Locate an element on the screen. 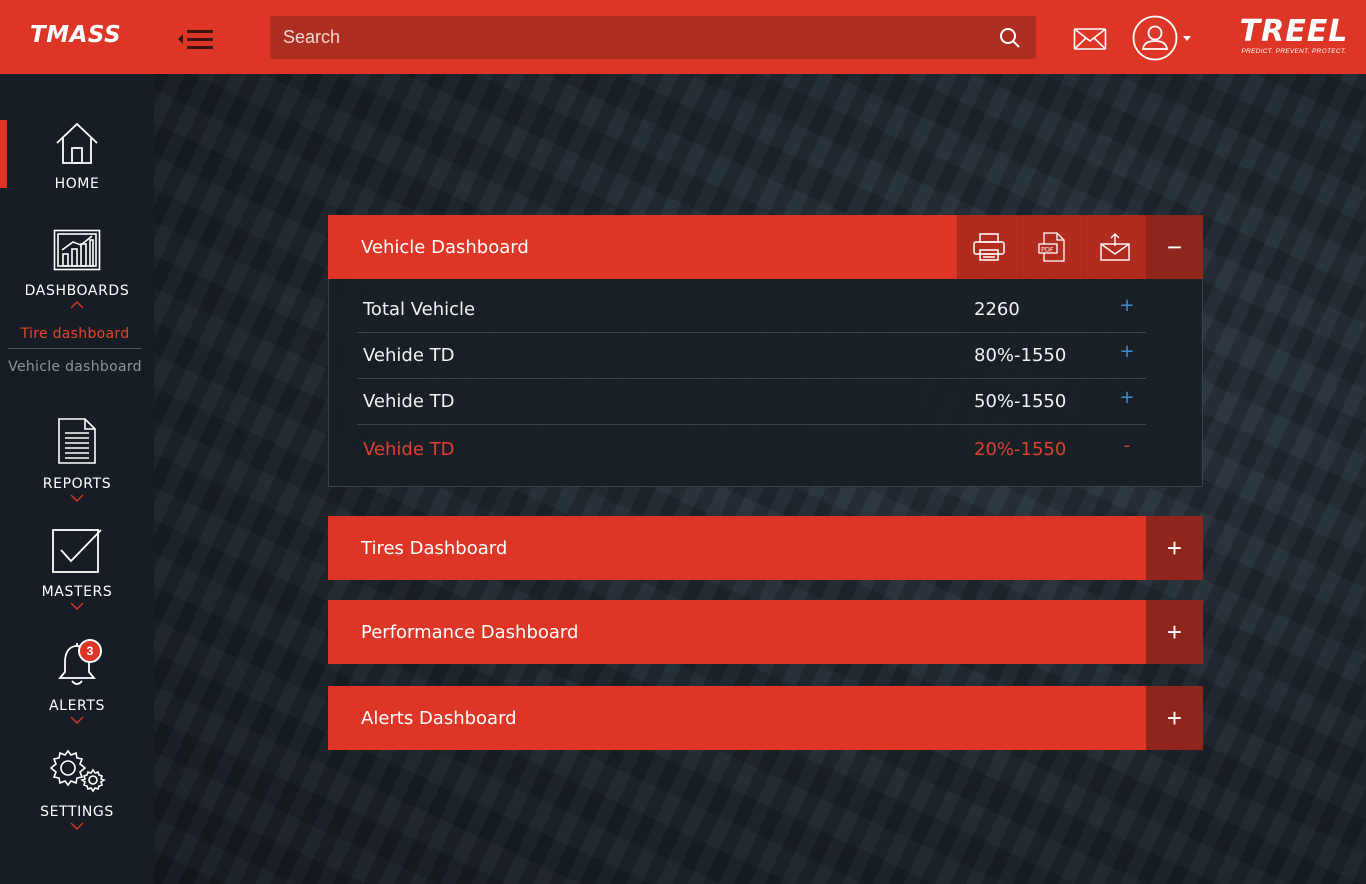 The image size is (1366, 884). treel-logo: TREEL PREDICT. PREVENT. PROTECT. is located at coordinates (1294, 38).